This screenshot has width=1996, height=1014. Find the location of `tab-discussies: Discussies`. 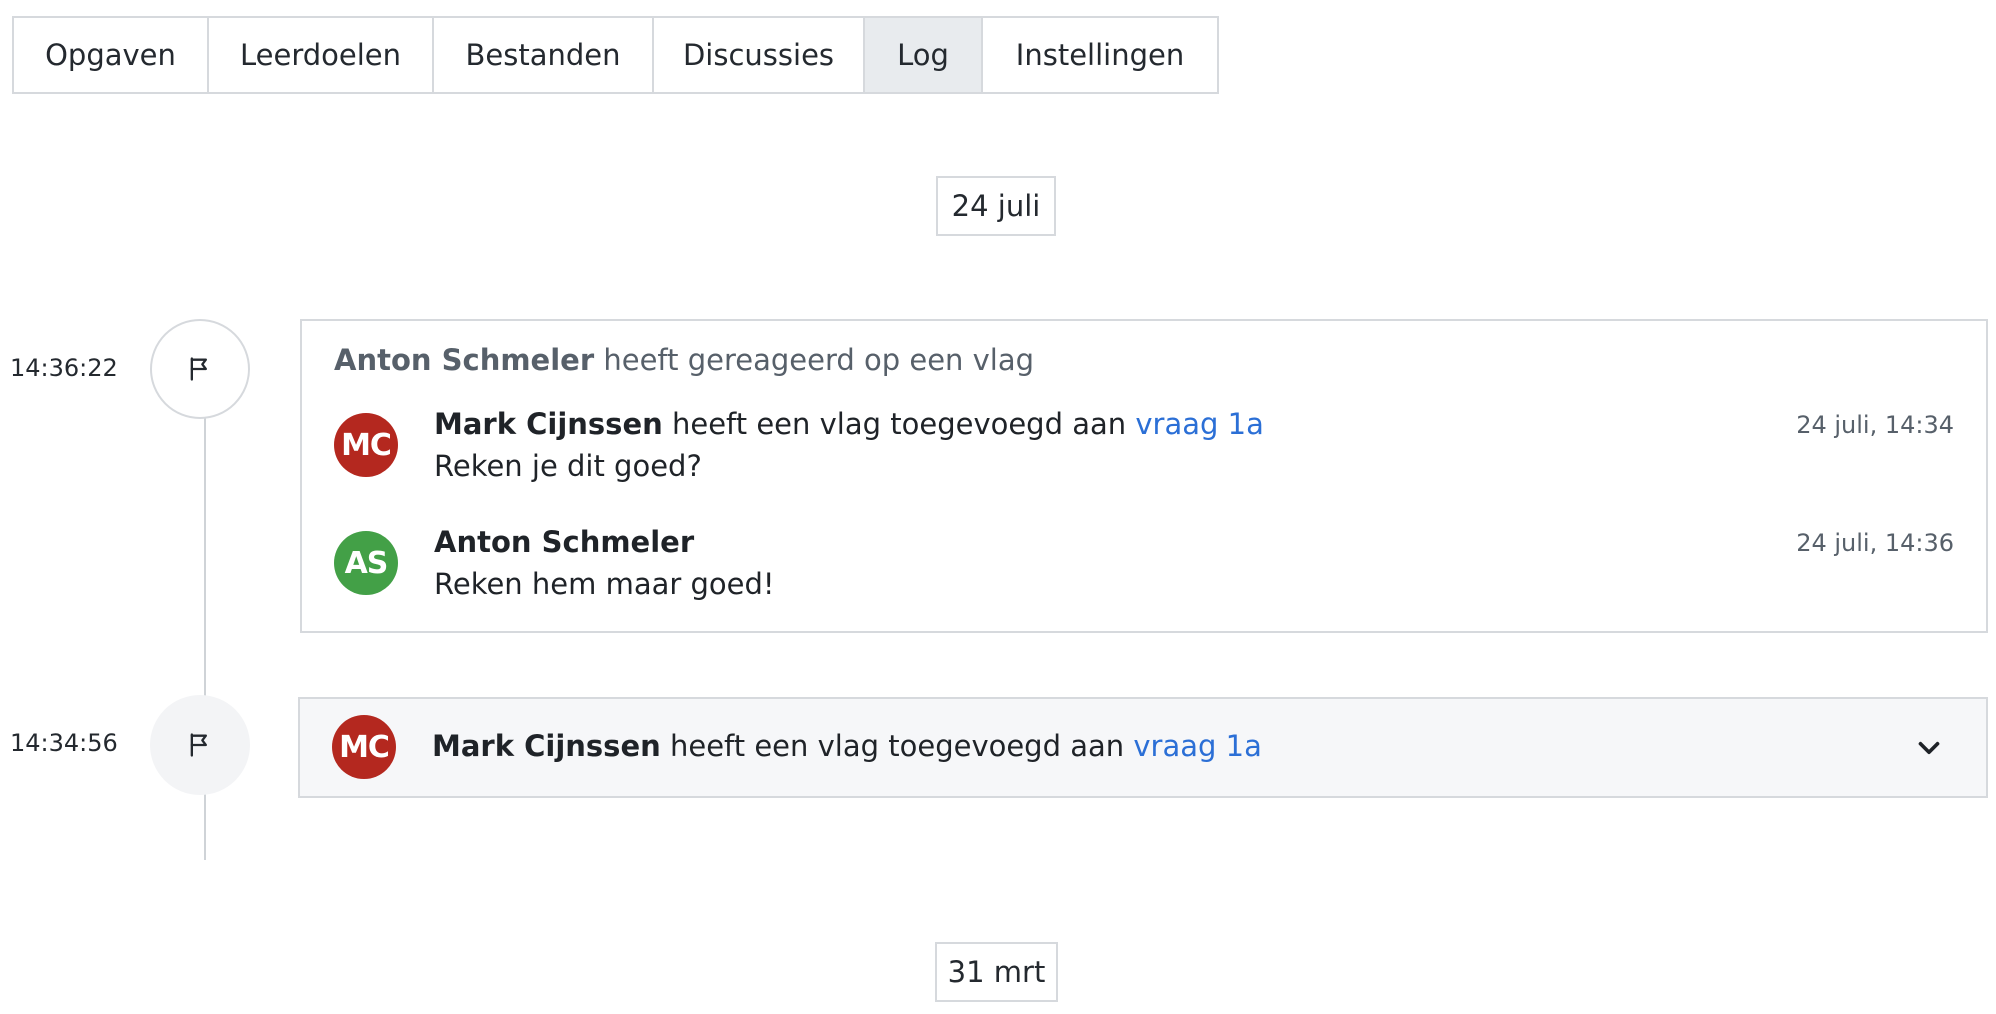

tab-discussies: Discussies is located at coordinates (759, 55).